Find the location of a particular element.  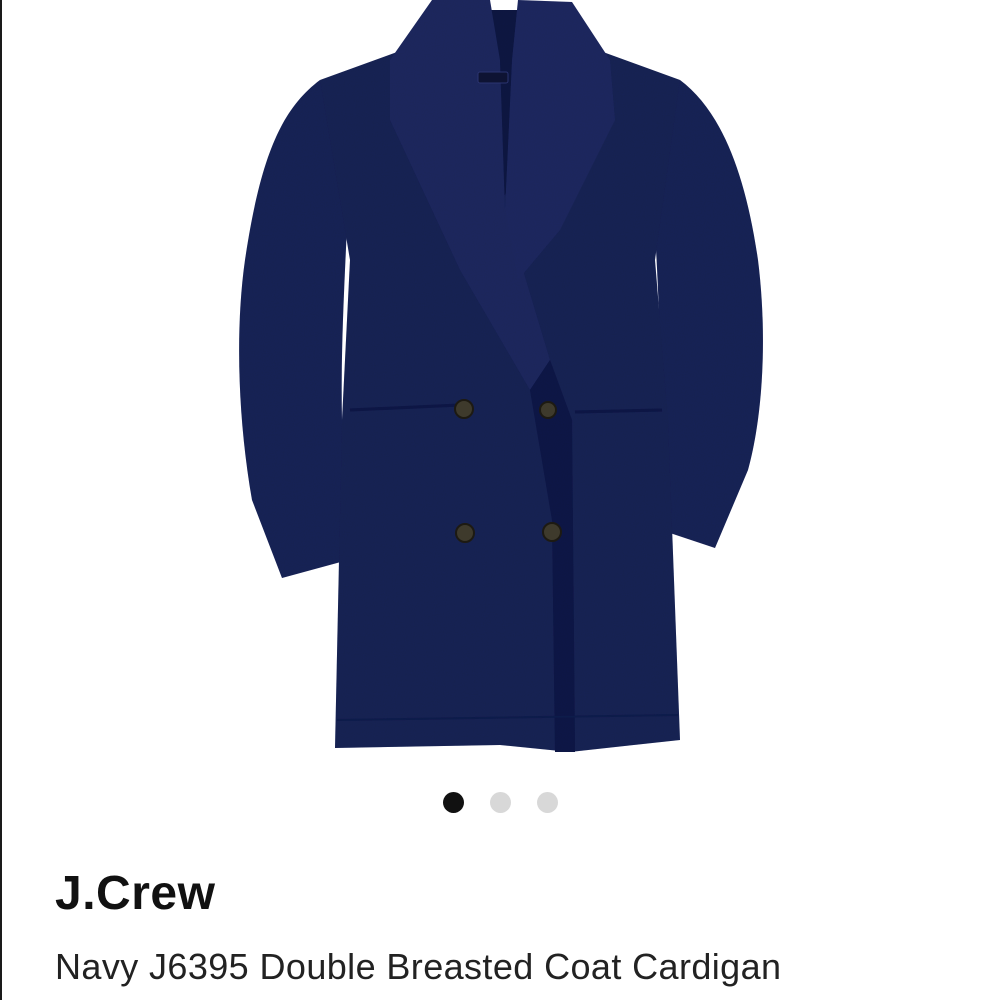

brand-name: J.Crew is located at coordinates (135, 894).